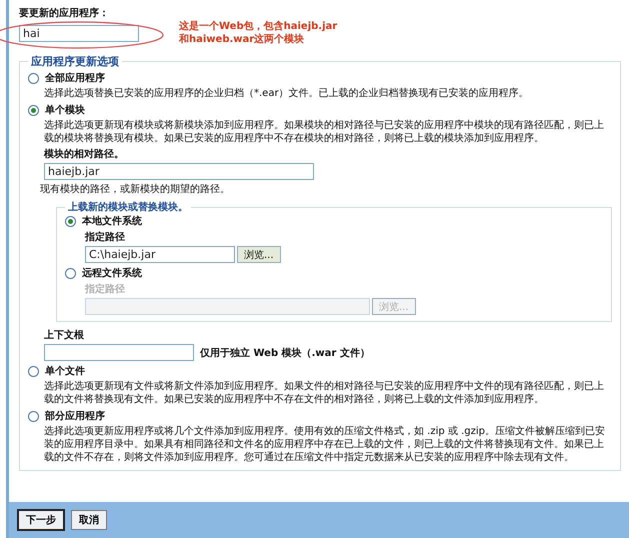 The image size is (629, 538). I want to click on field-label: 要更新的应用程序：, so click(64, 14).